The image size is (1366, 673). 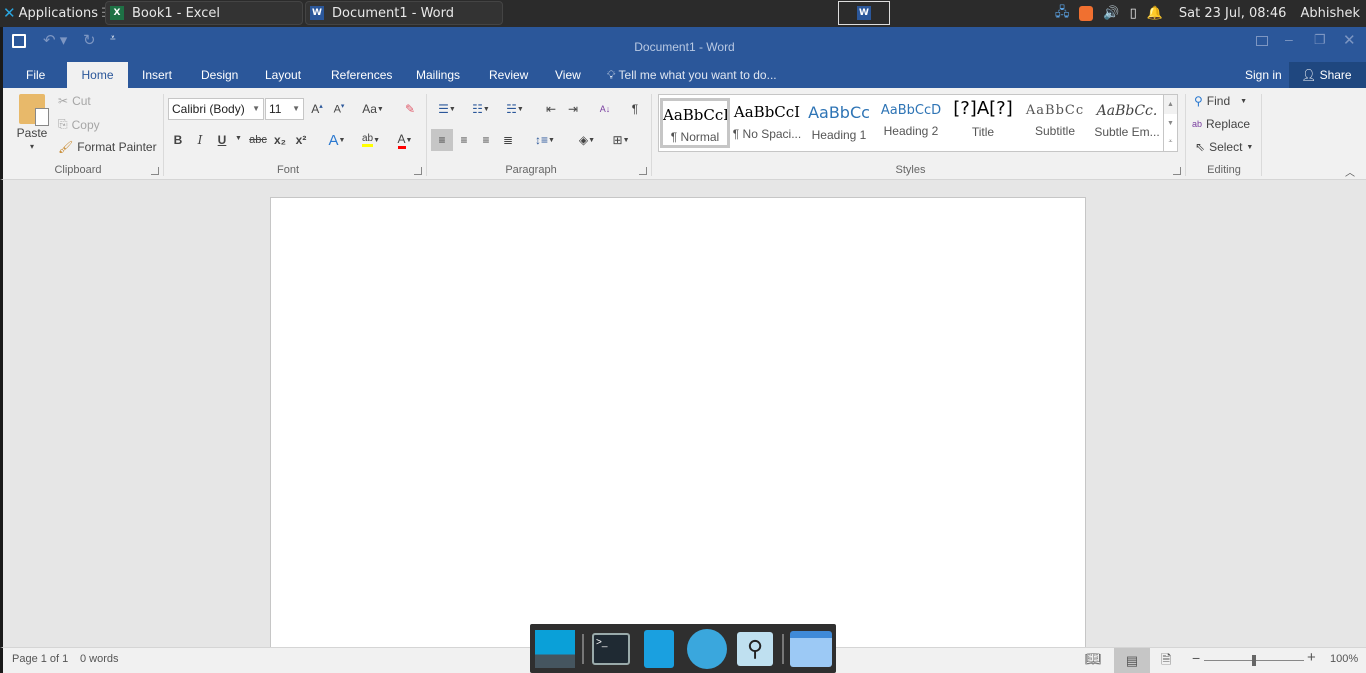 I want to click on shading-button: ◈ ▼, so click(x=587, y=140).